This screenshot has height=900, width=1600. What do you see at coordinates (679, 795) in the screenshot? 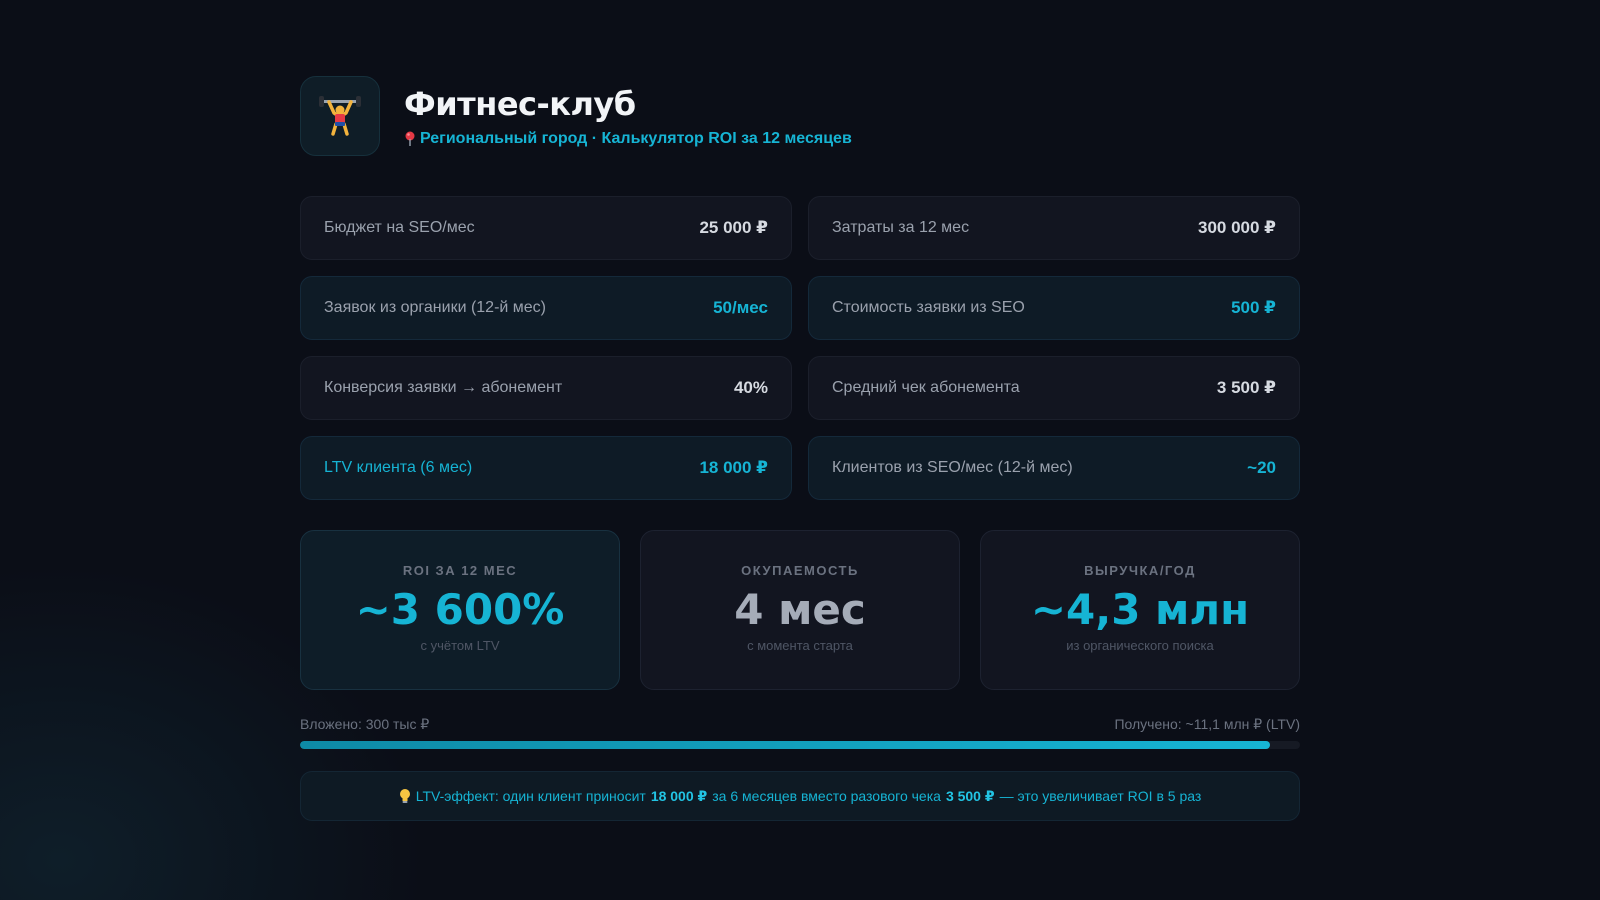
I see `note-bold-1: 18 000 ₽` at bounding box center [679, 795].